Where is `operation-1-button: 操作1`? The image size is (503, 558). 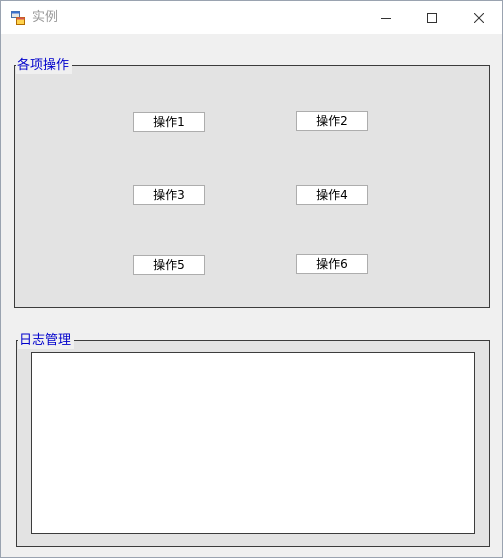 operation-1-button: 操作1 is located at coordinates (169, 122).